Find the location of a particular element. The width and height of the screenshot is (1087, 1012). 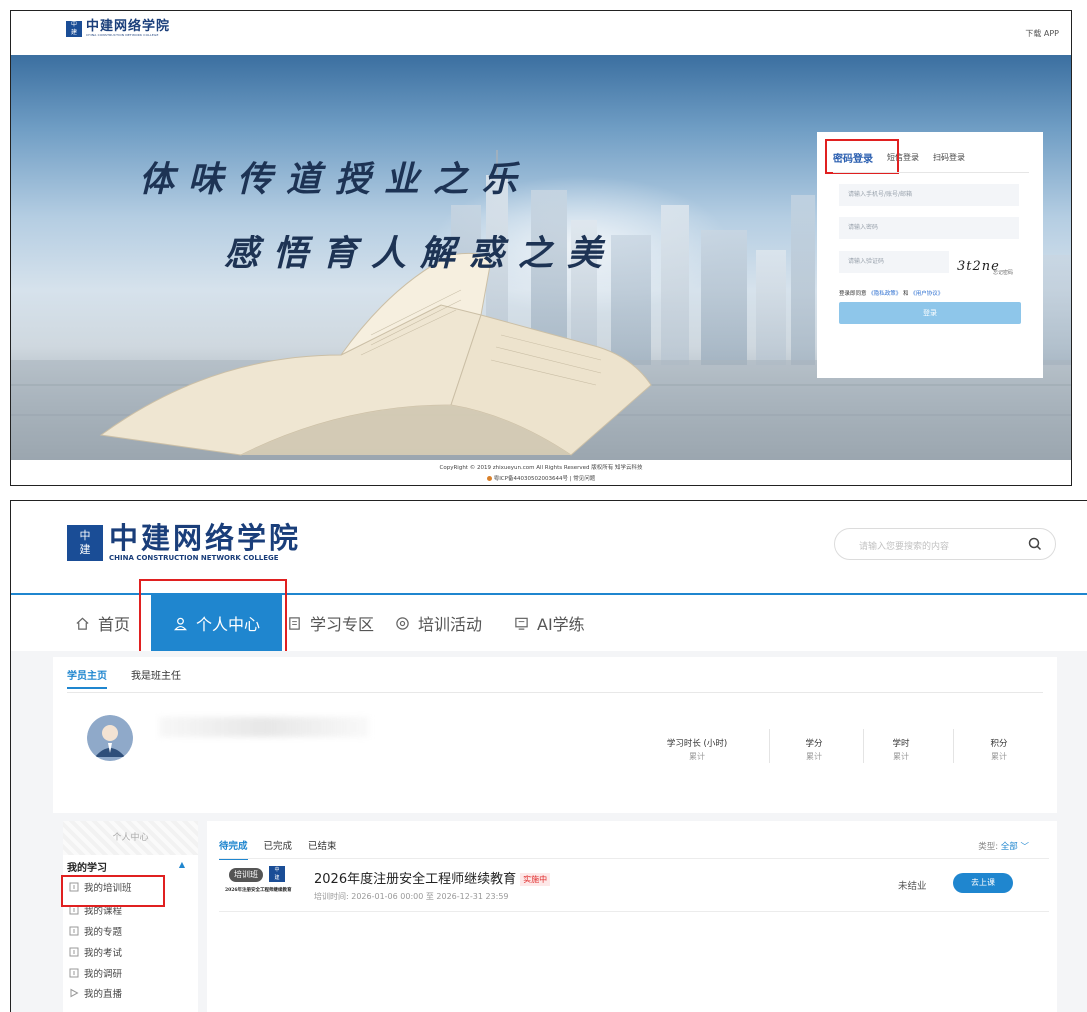

hero-slogan-line-1: 体味传道授业之乐 is located at coordinates (335, 179).